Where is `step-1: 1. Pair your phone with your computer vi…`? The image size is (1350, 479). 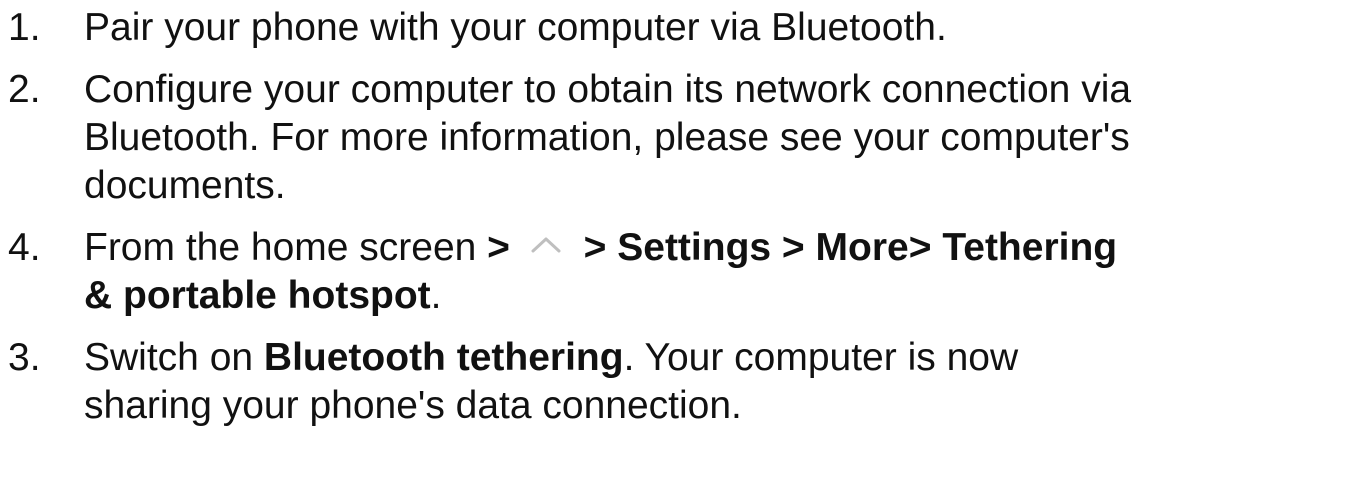 step-1: 1. Pair your phone with your computer vi… is located at coordinates (675, 28).